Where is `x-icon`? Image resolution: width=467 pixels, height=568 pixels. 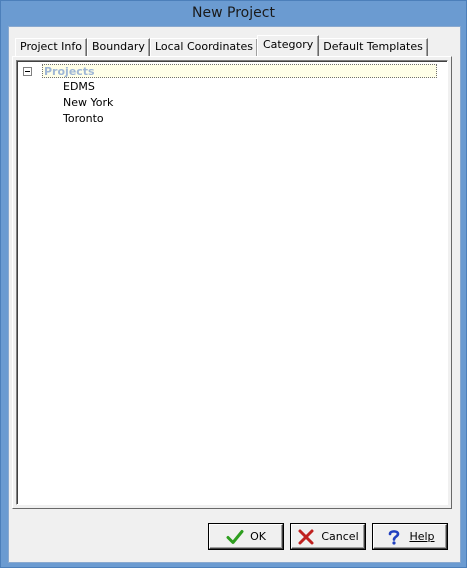 x-icon is located at coordinates (306, 536).